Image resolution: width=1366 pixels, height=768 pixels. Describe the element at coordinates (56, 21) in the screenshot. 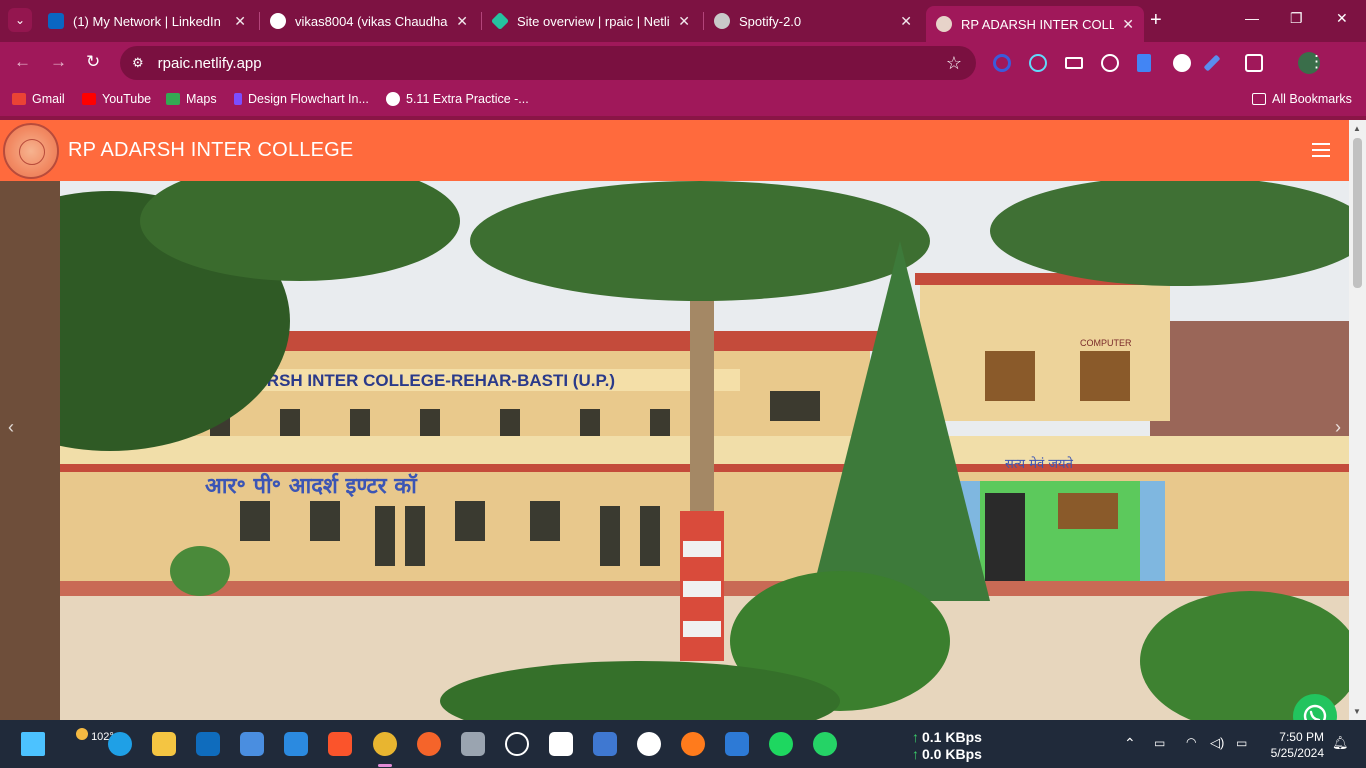

I see `linkedin-icon` at that location.